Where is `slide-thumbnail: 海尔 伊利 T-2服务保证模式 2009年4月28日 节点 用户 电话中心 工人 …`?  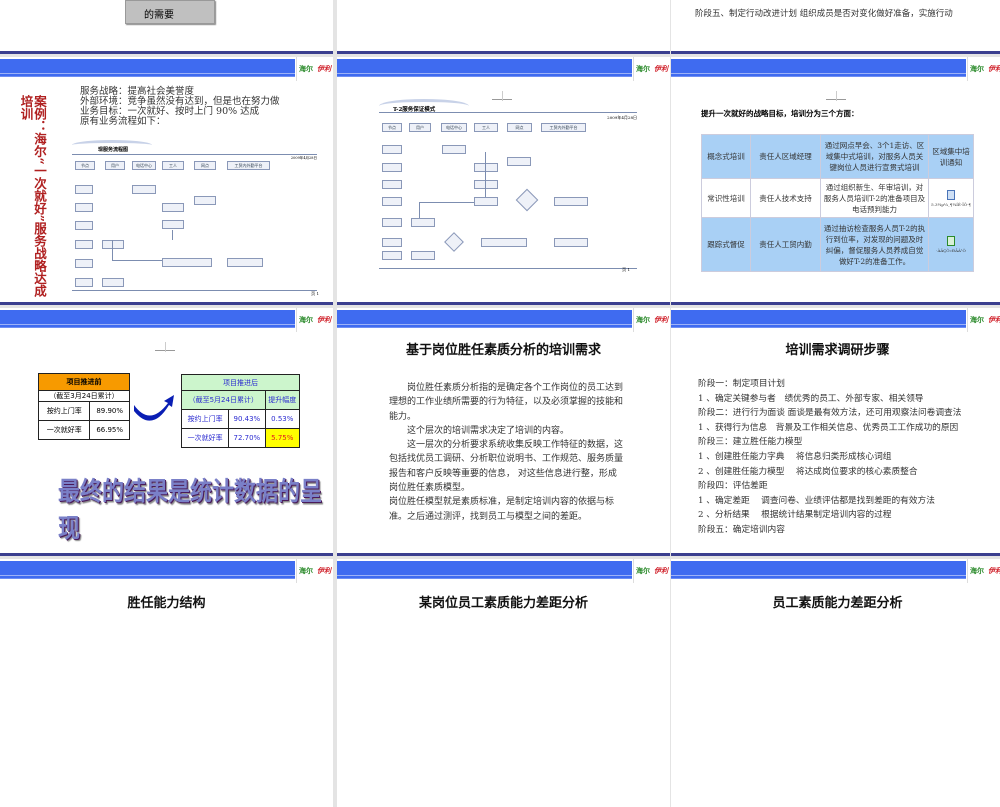
slide-thumbnail: 海尔 伊利 T-2服务保证模式 2009年4月28日 节点 用户 电话中心 工人 … is located at coordinates (503, 181).